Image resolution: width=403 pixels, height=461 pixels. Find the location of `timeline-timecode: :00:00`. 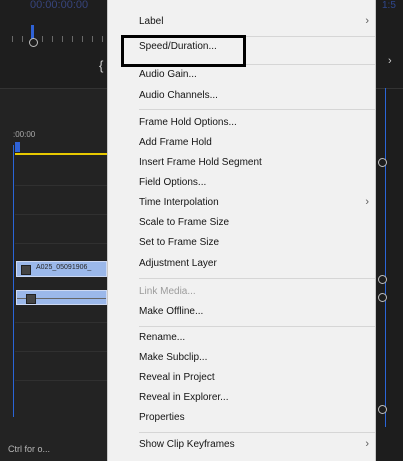

timeline-timecode: :00:00 is located at coordinates (24, 134).